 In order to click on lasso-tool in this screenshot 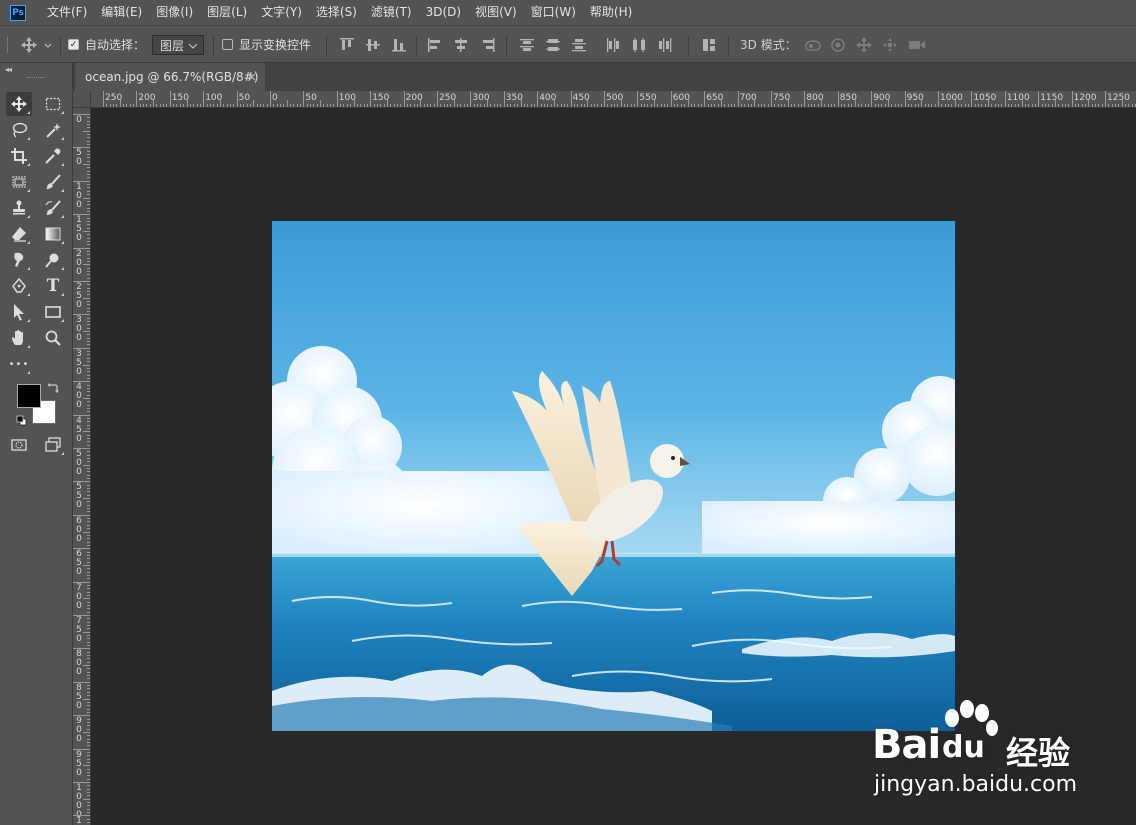, I will do `click(19, 130)`.